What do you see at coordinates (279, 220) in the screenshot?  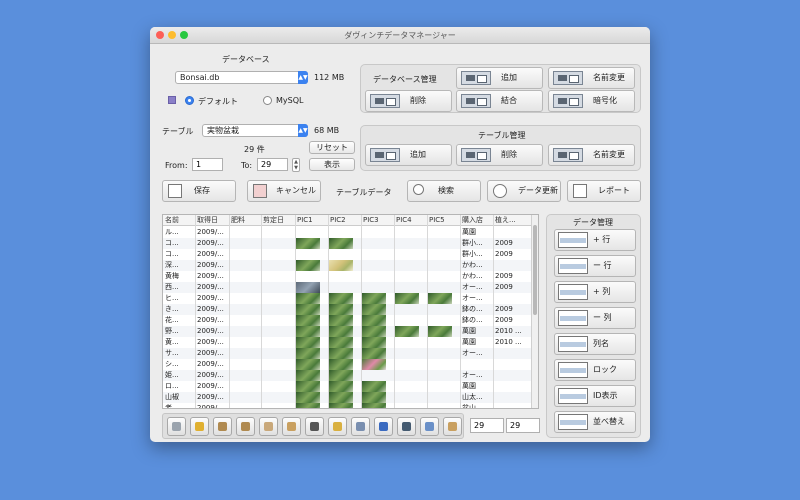 I see `column-header: 剪定日` at bounding box center [279, 220].